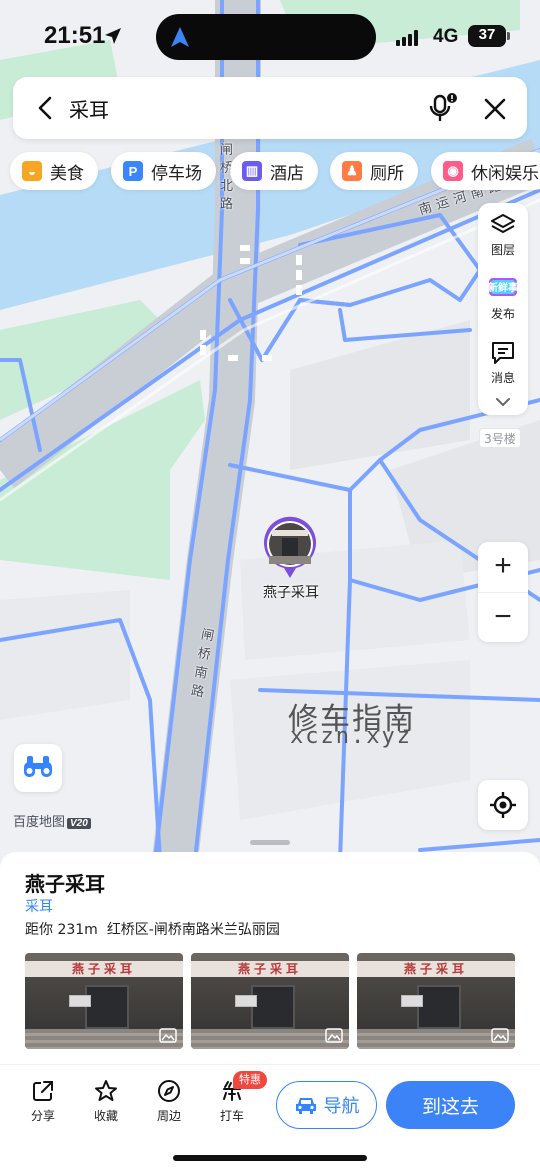  Describe the element at coordinates (502, 314) in the screenshot. I see `publish-label: 发布` at that location.